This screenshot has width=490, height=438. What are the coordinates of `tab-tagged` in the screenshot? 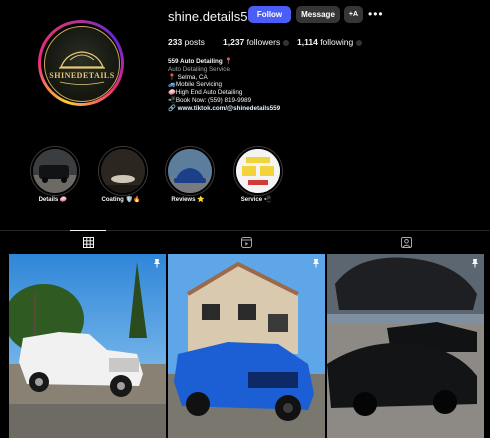 It's located at (406, 242).